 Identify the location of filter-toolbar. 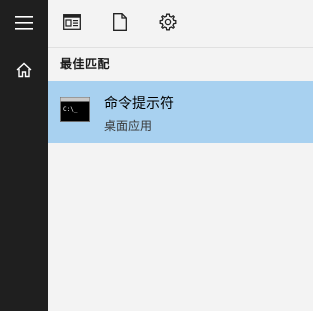
(180, 24).